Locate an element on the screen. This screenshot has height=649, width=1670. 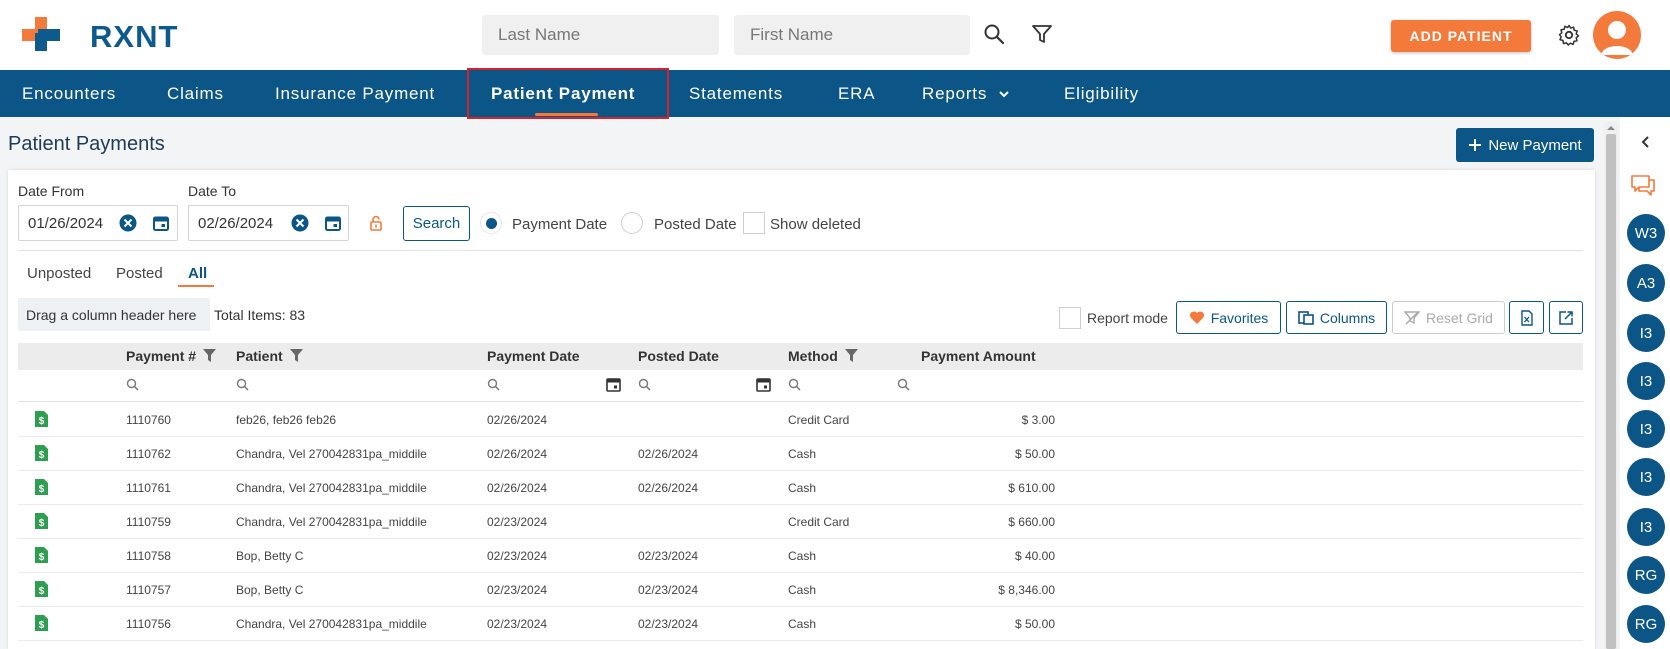
favorites-label: Favorites is located at coordinates (1239, 317).